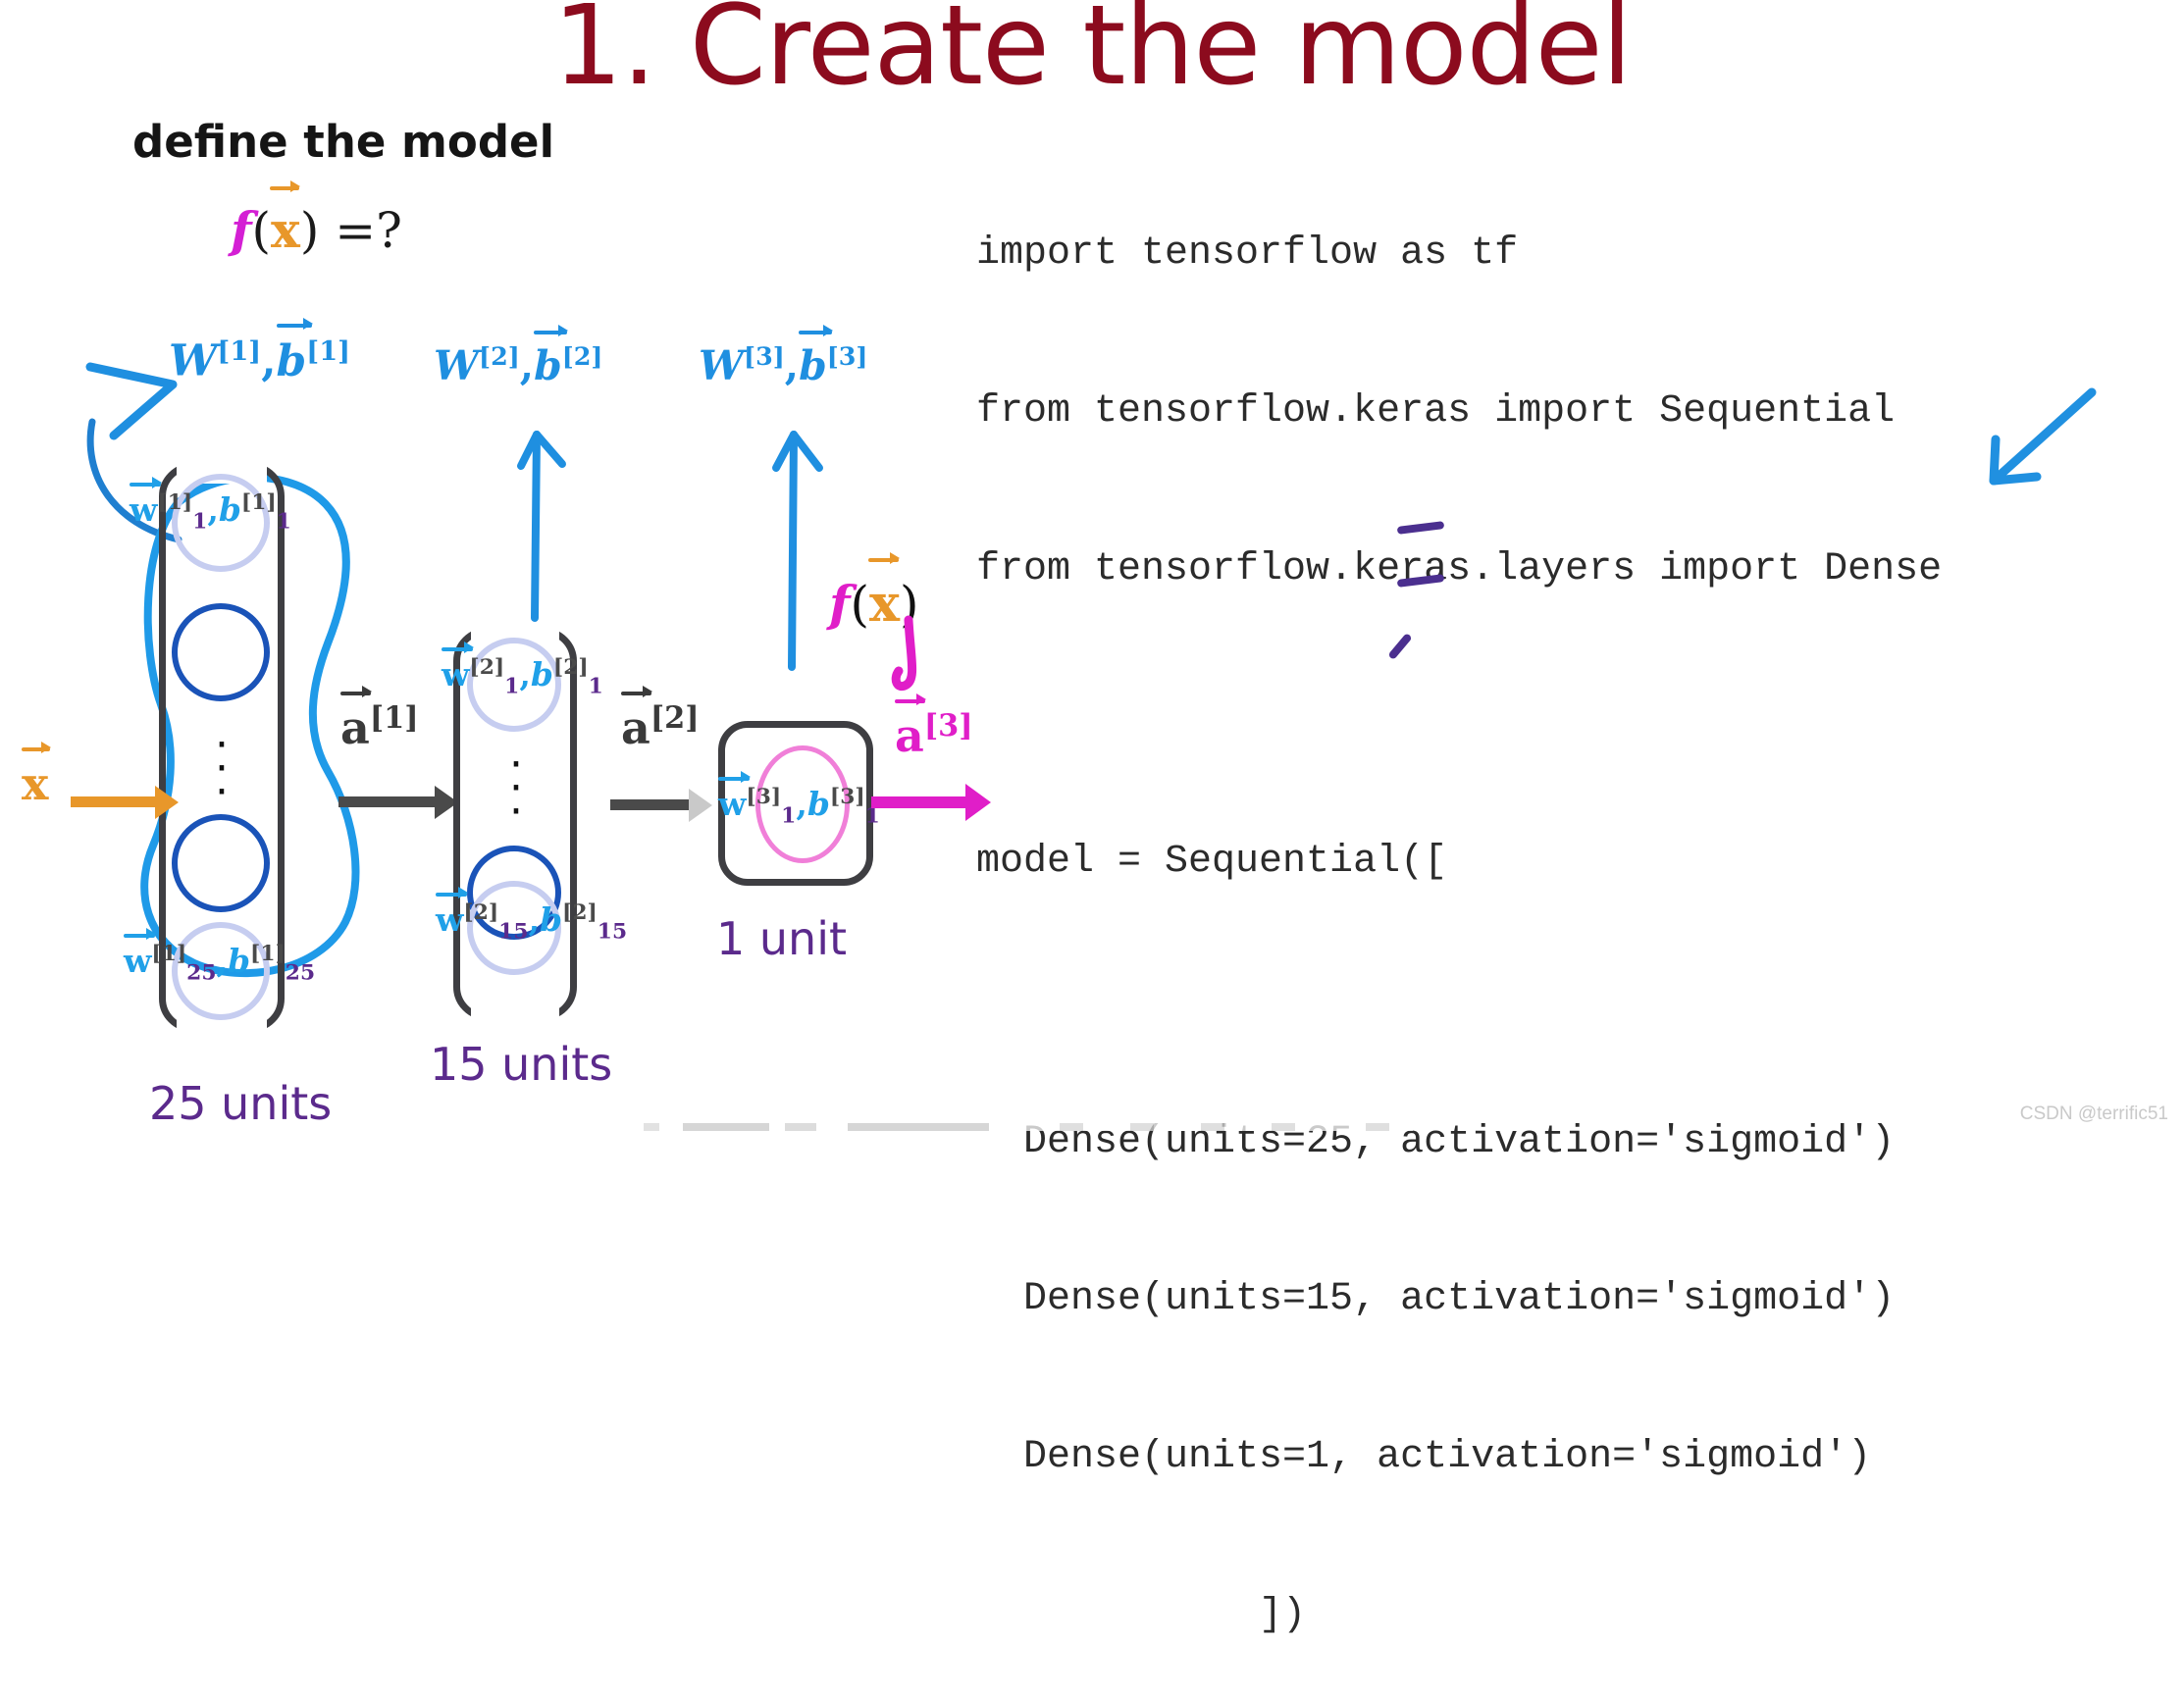  Describe the element at coordinates (722, 365) in the screenshot. I see `w-symbol-3: W` at that location.